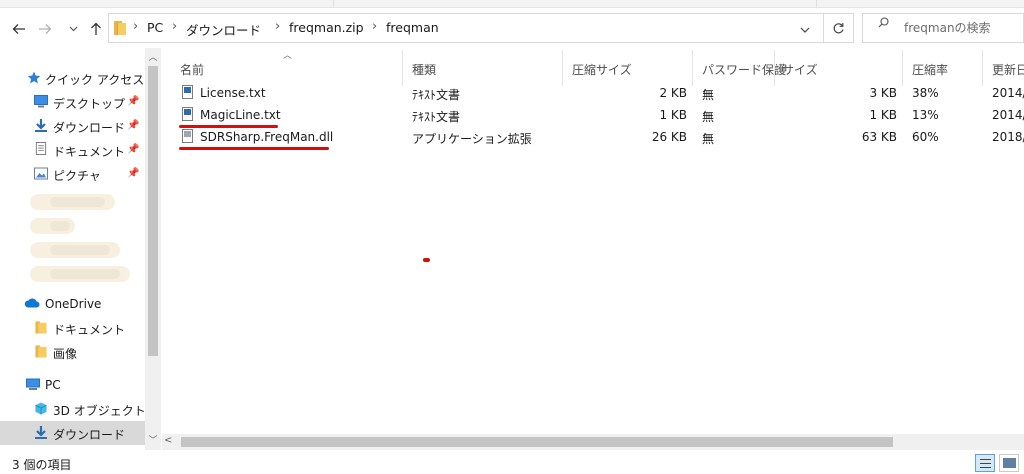  Describe the element at coordinates (436, 95) in the screenshot. I see `file-type: ﾃｷｽﾄ文書` at that location.